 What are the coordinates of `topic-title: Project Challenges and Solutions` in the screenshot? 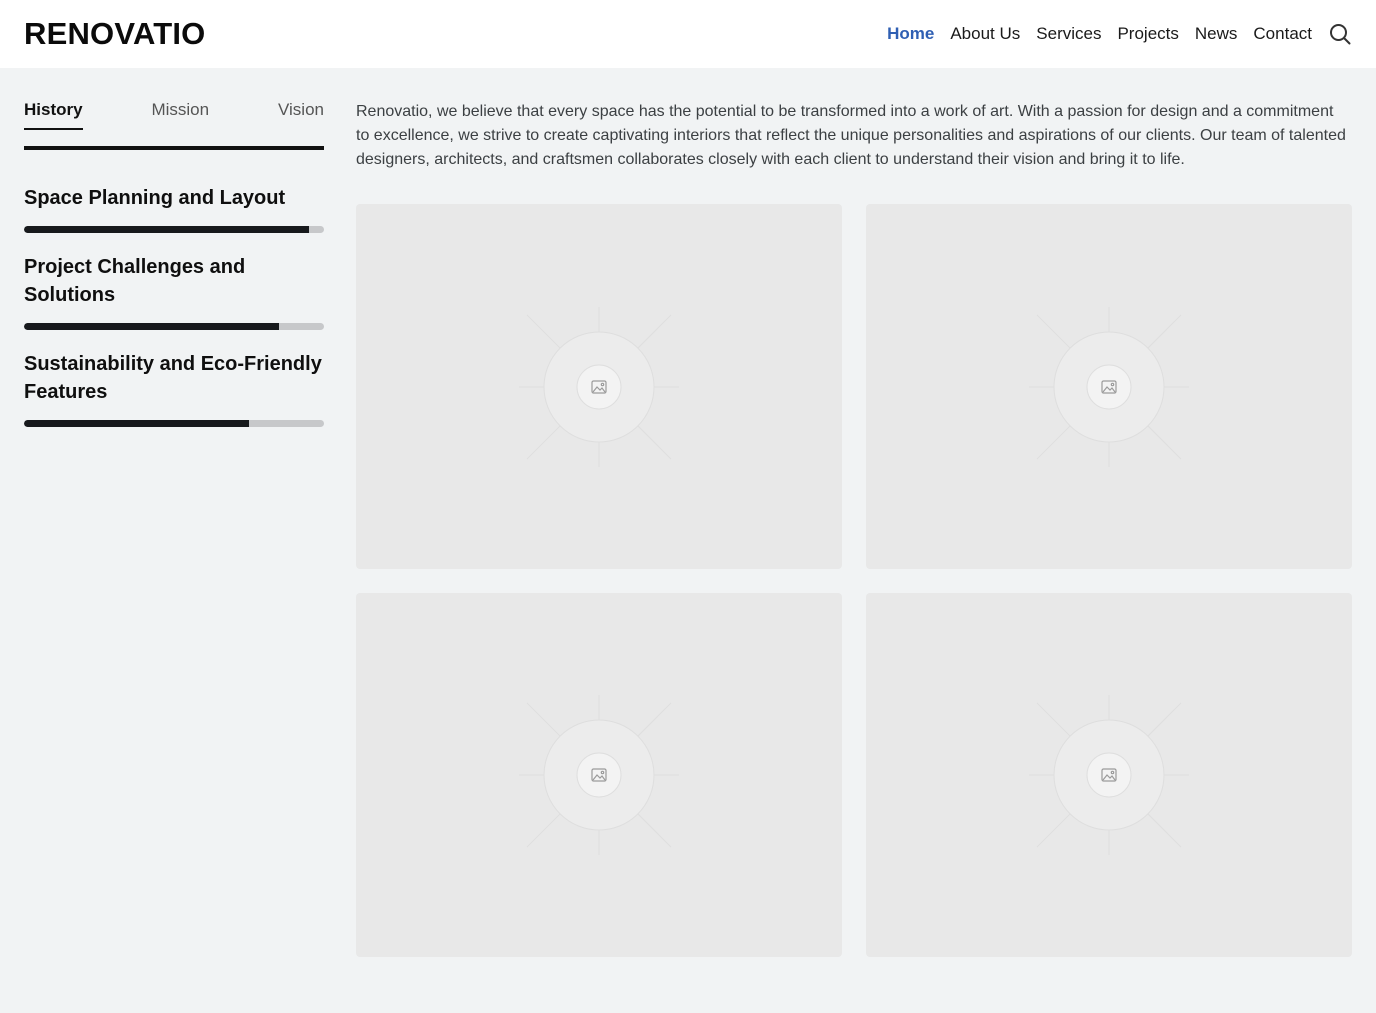 It's located at (174, 281).